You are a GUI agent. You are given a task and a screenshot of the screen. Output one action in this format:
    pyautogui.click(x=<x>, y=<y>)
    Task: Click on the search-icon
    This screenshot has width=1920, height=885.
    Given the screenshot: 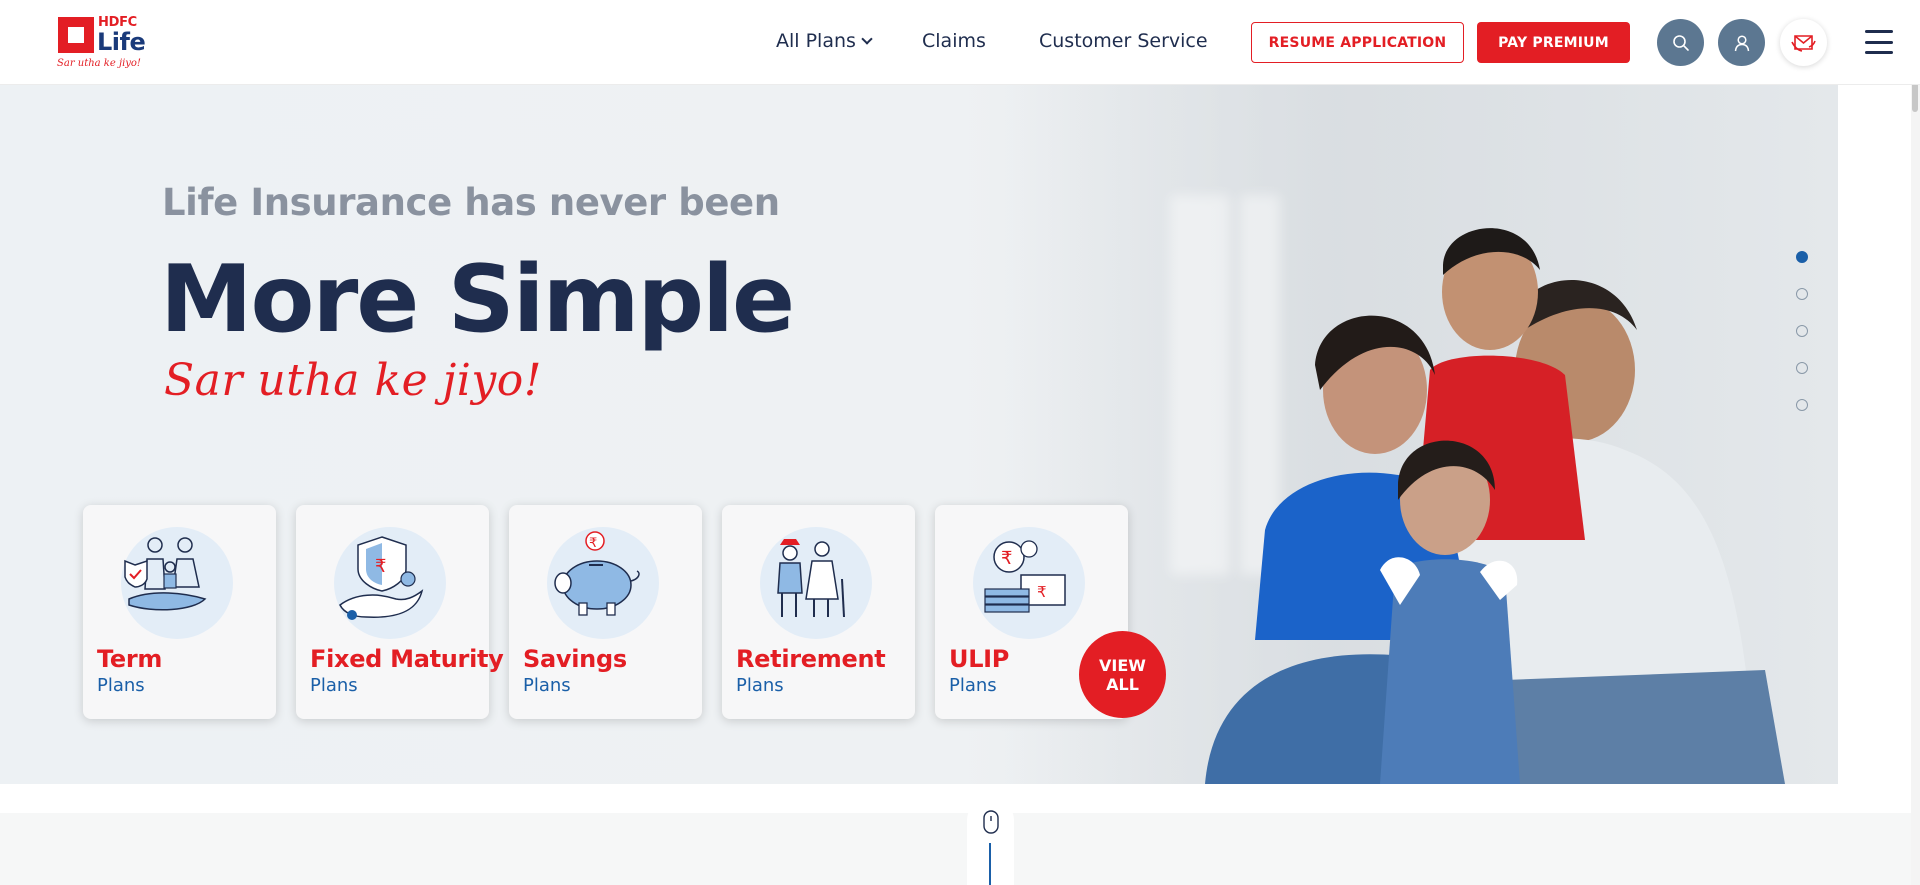 What is the action you would take?
    pyautogui.click(x=1680, y=42)
    